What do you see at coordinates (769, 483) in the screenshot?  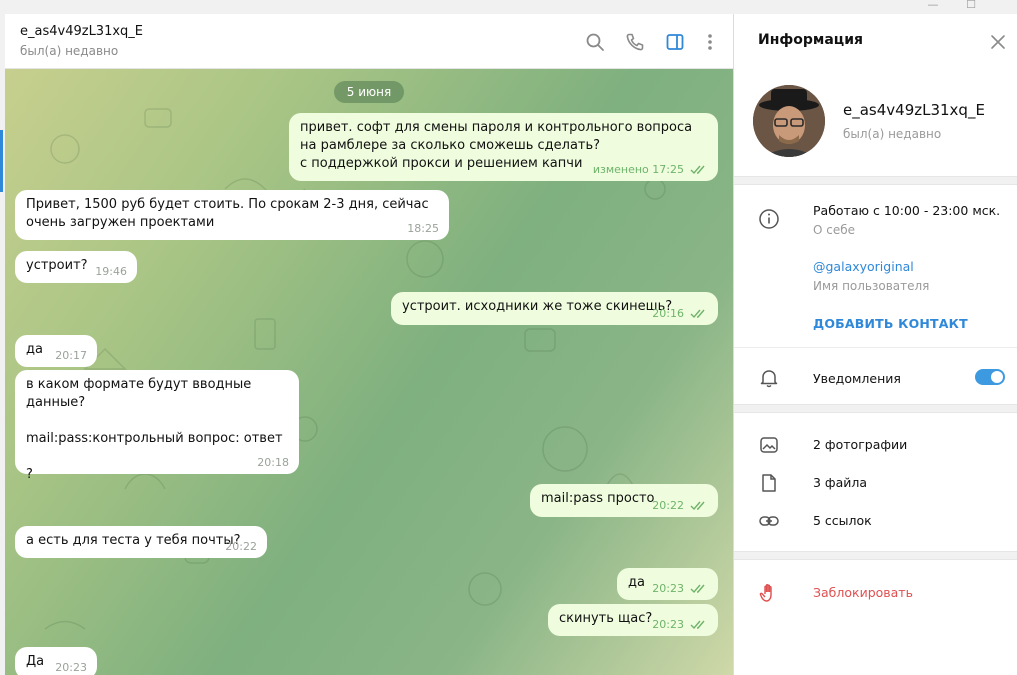 I see `file-icon` at bounding box center [769, 483].